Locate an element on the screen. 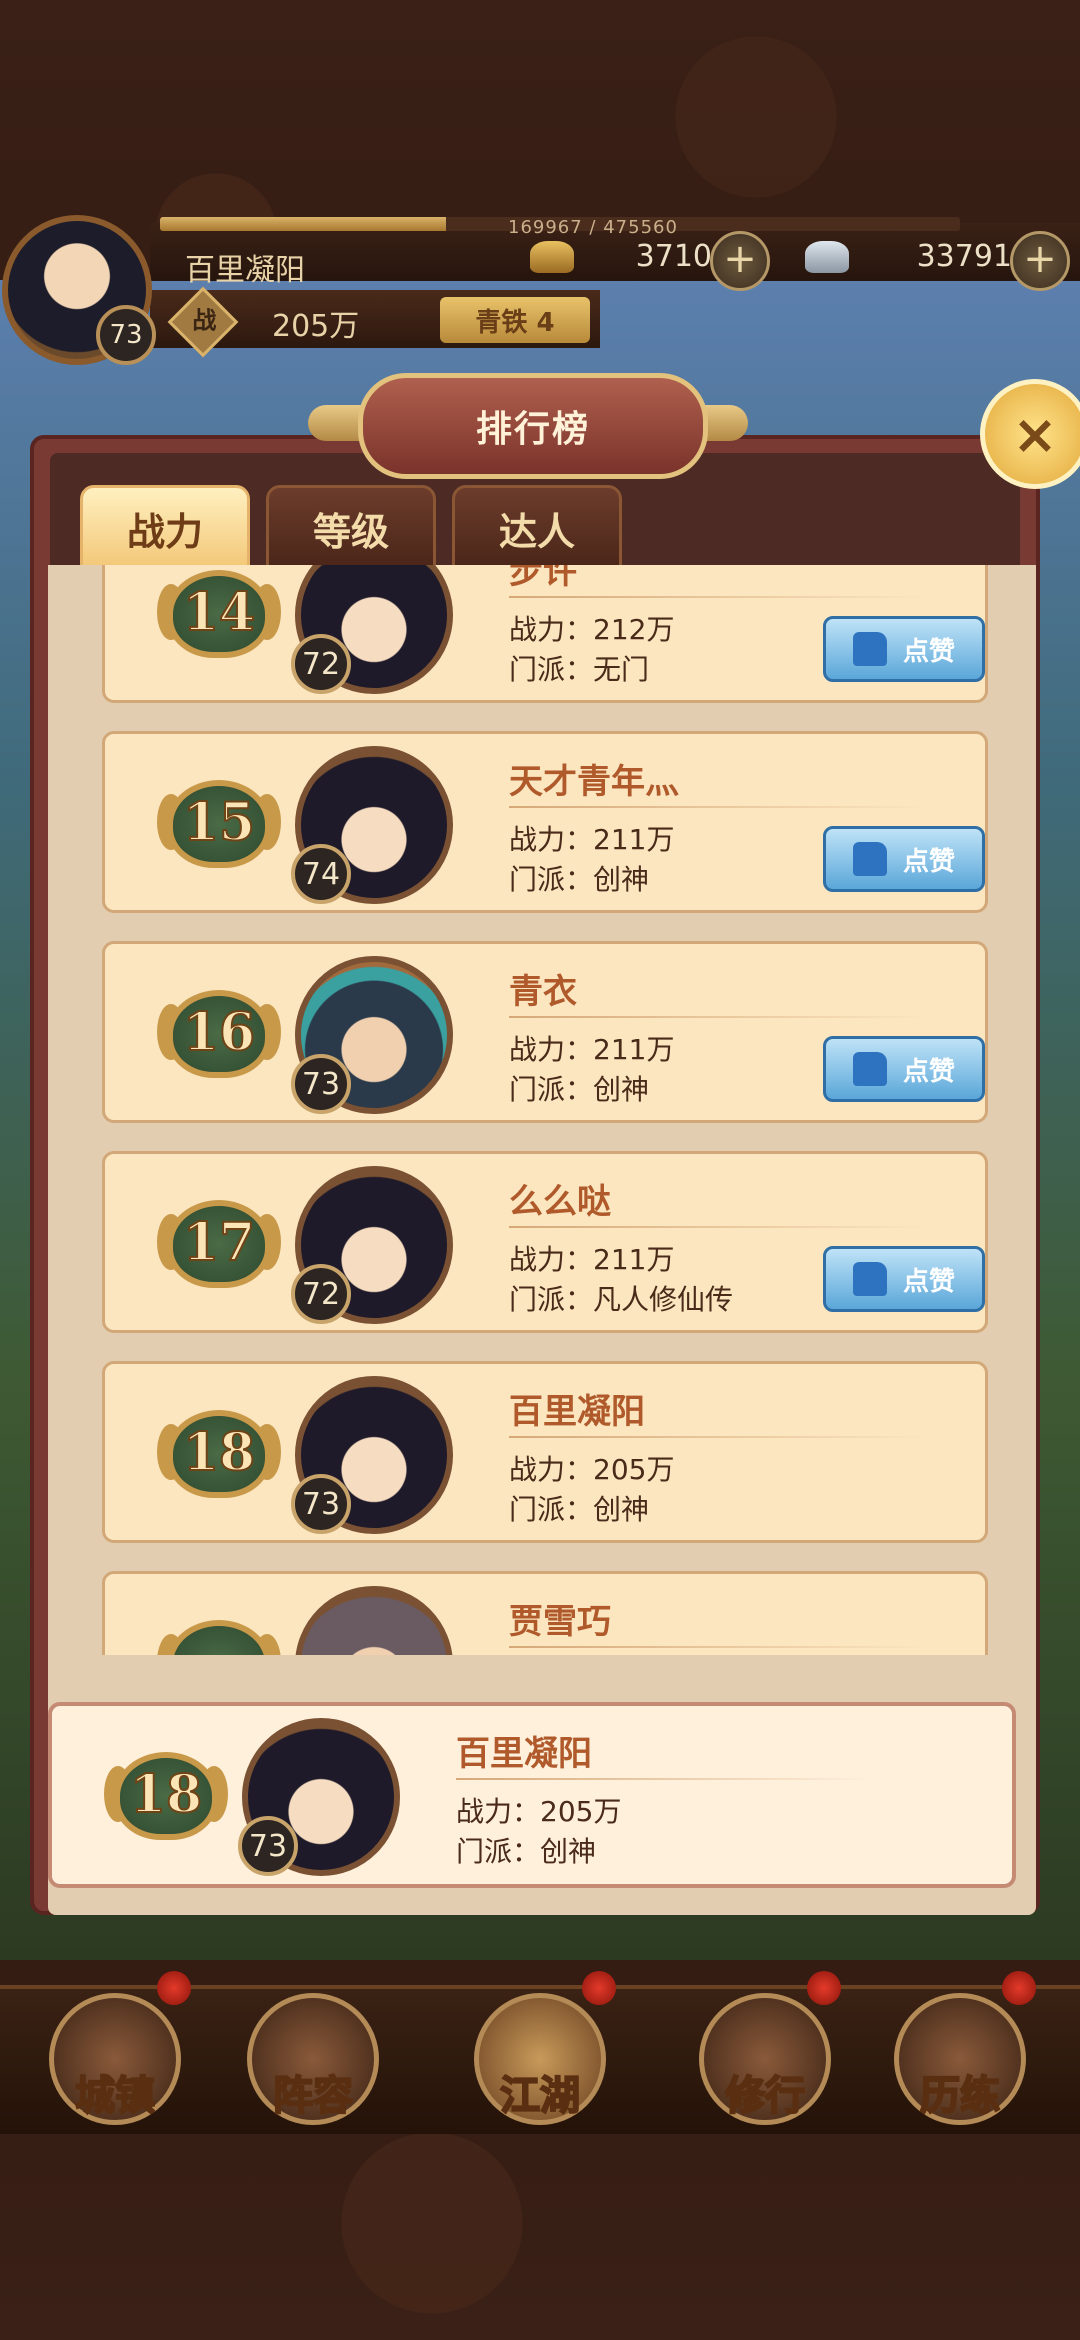 This screenshot has width=1080, height=2340. player-avatar: 73 is located at coordinates (79, 290).